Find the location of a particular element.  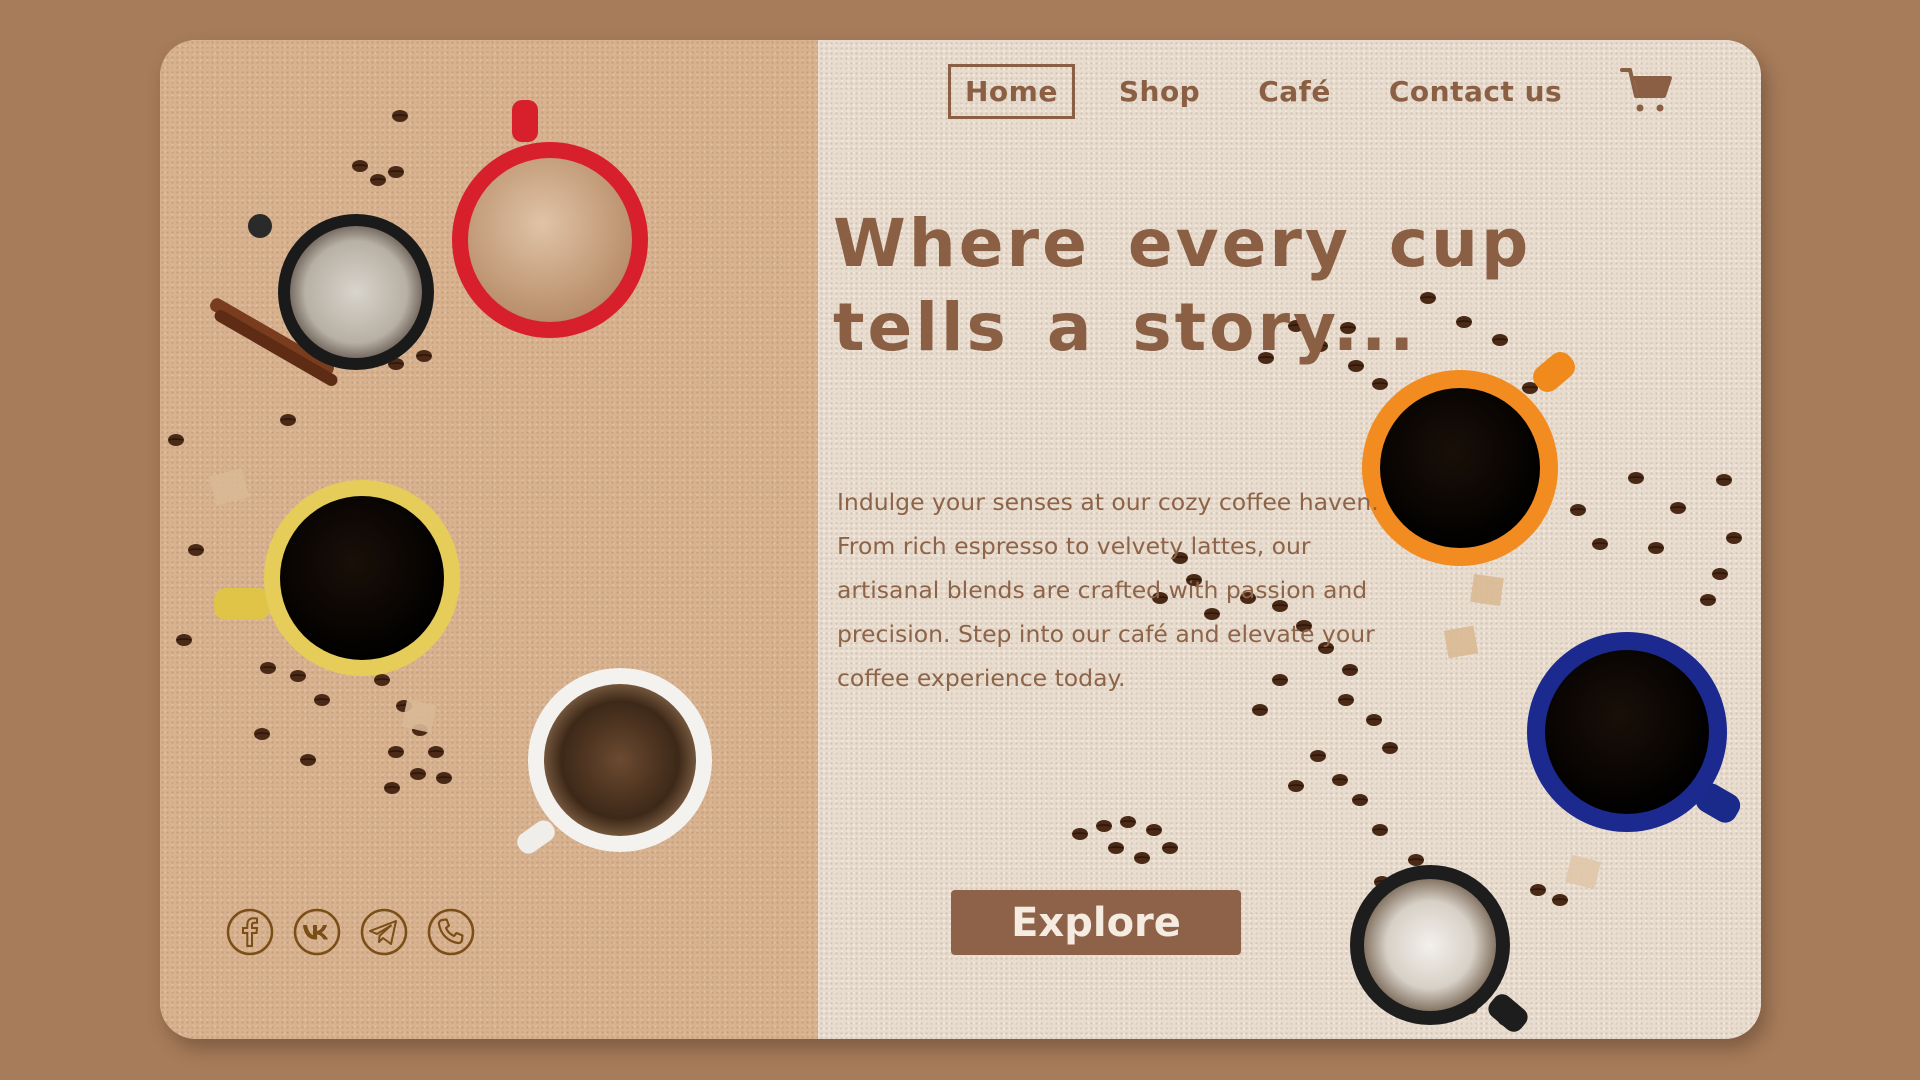

nav-contact-us: Contact us is located at coordinates (1475, 91).